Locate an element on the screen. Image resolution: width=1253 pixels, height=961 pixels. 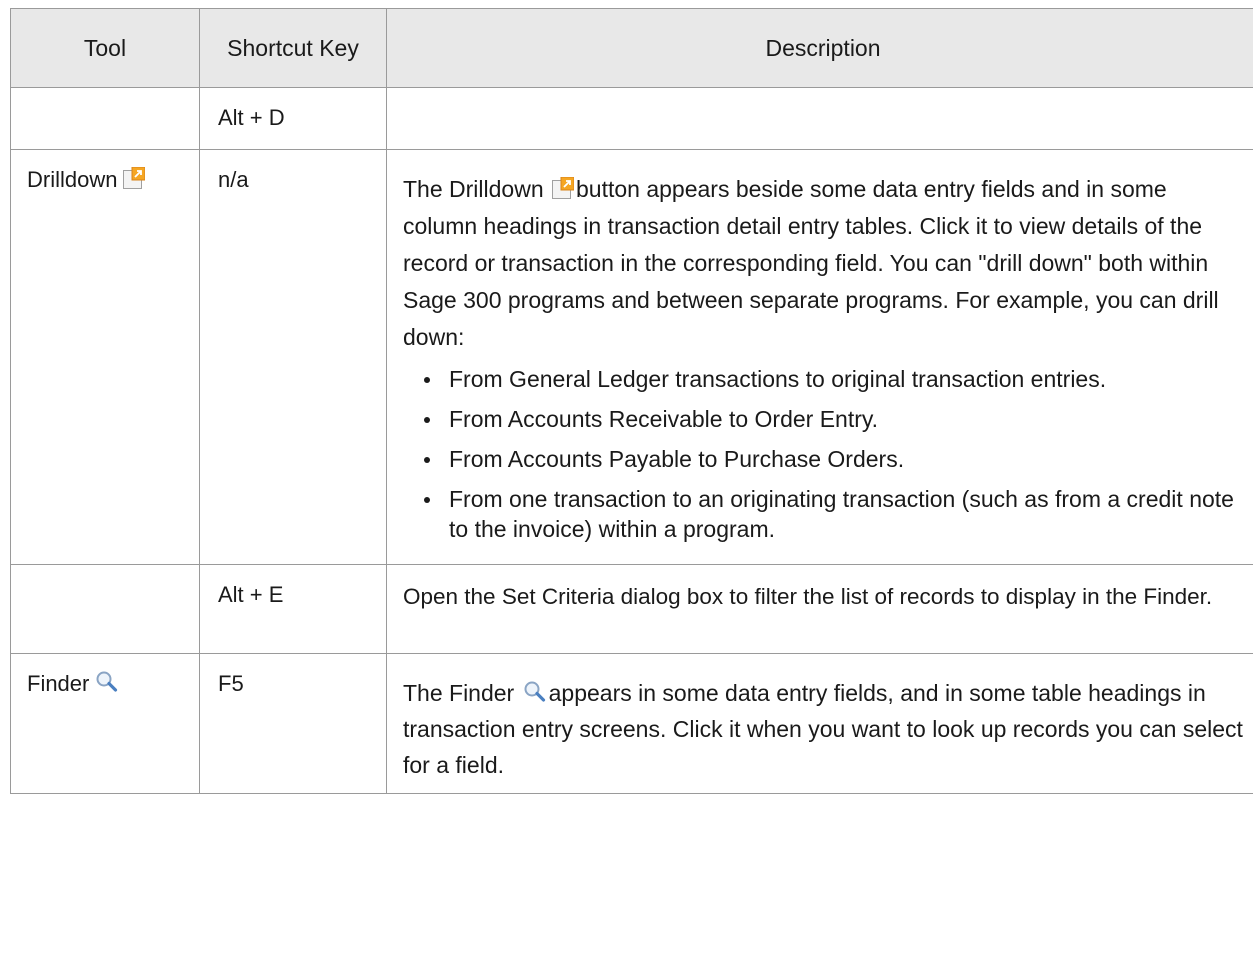
header-tool: Tool is located at coordinates (105, 48).